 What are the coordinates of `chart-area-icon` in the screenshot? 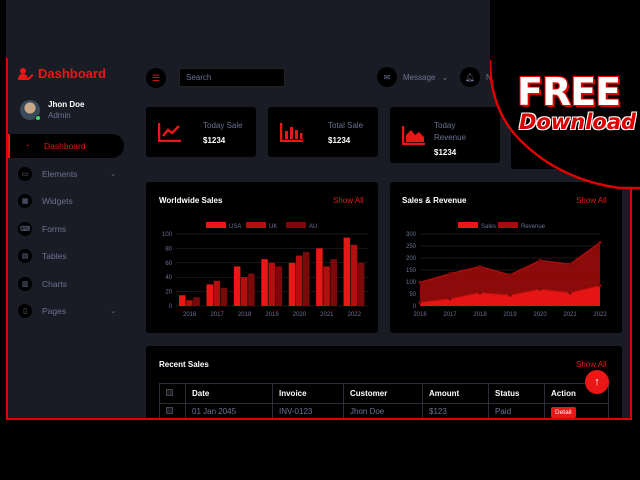 It's located at (413, 135).